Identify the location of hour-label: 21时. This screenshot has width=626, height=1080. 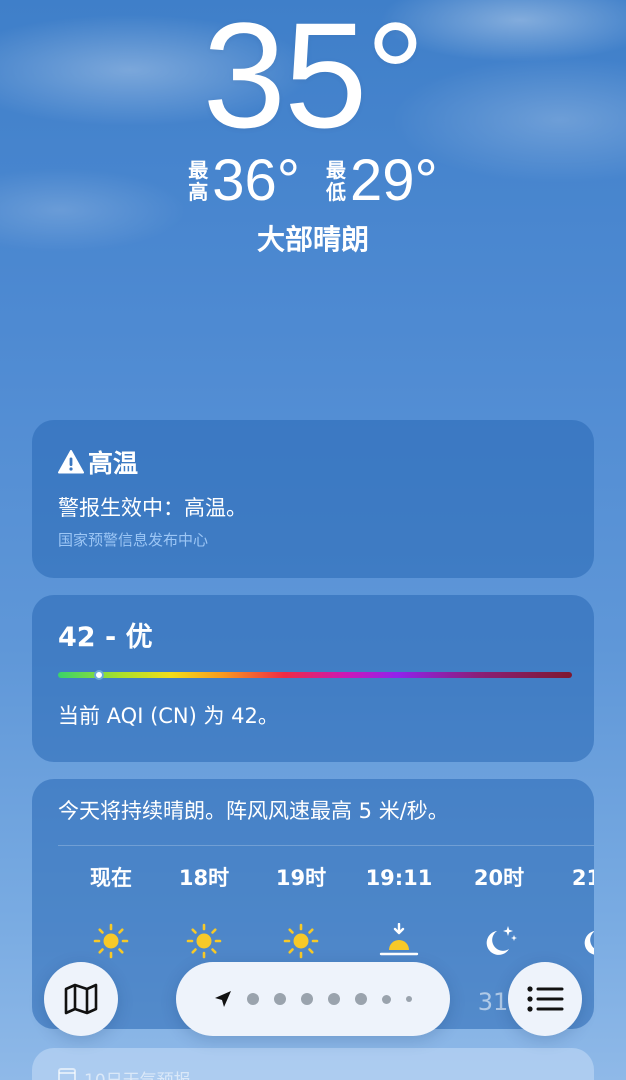
(582, 878).